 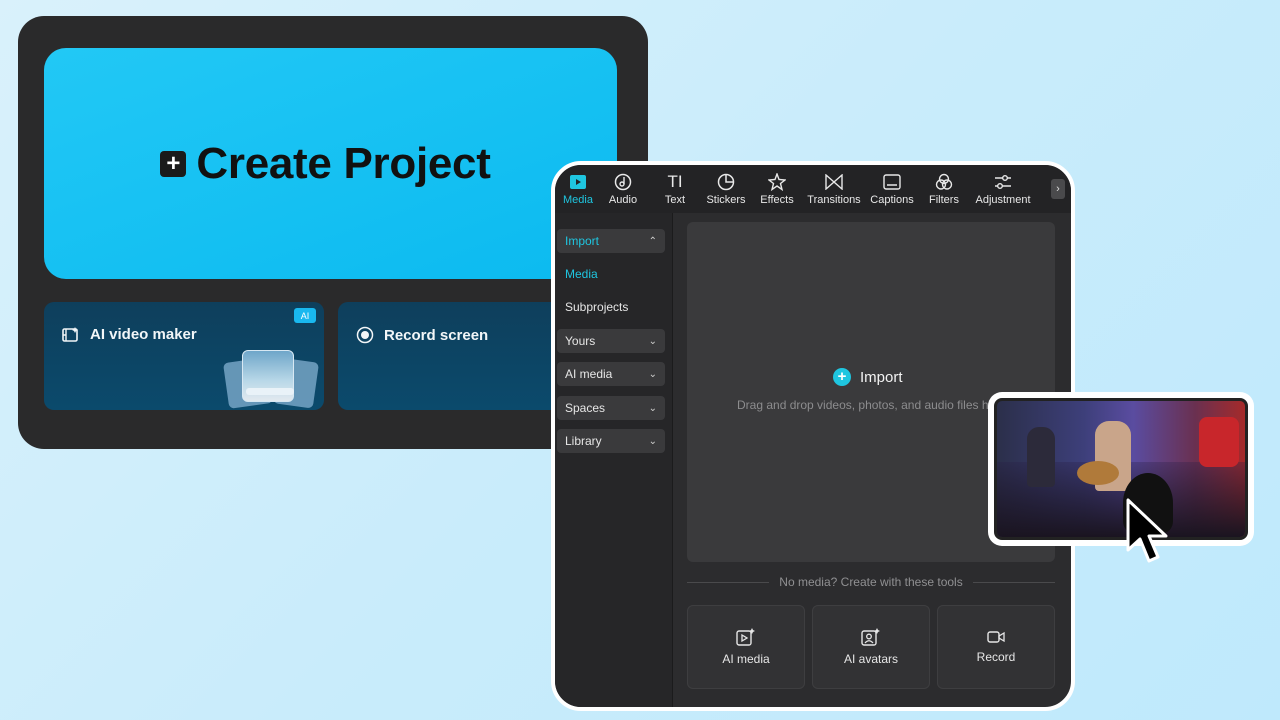 What do you see at coordinates (1003, 182) in the screenshot?
I see `adjustment-icon` at bounding box center [1003, 182].